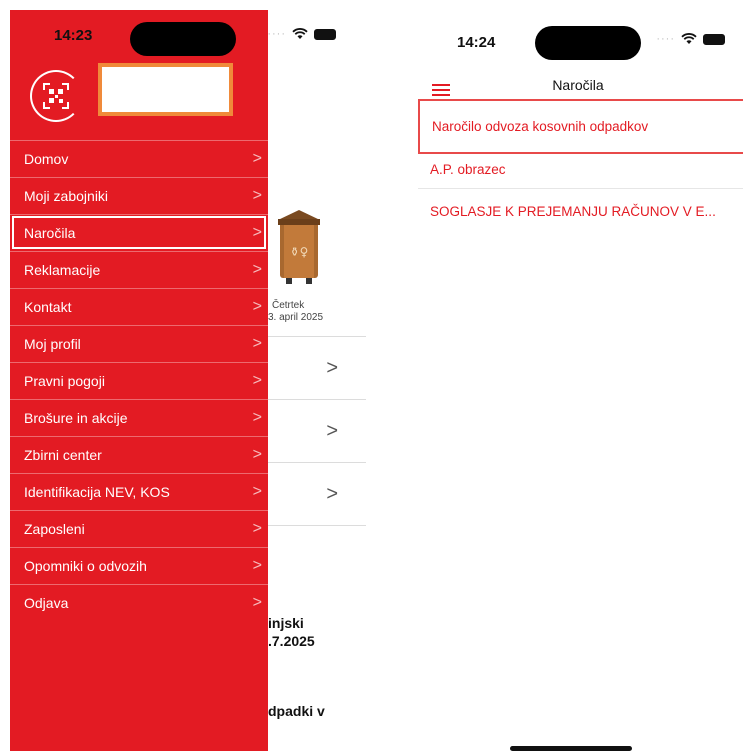 This screenshot has height=751, width=743. I want to click on menu-item-label: Identifikacija NEV, KOS, so click(97, 492).